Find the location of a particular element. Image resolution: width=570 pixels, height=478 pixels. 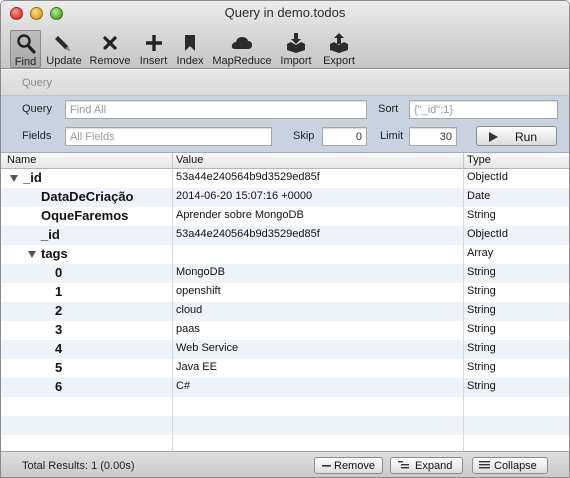

query-label: Query is located at coordinates (37, 109).